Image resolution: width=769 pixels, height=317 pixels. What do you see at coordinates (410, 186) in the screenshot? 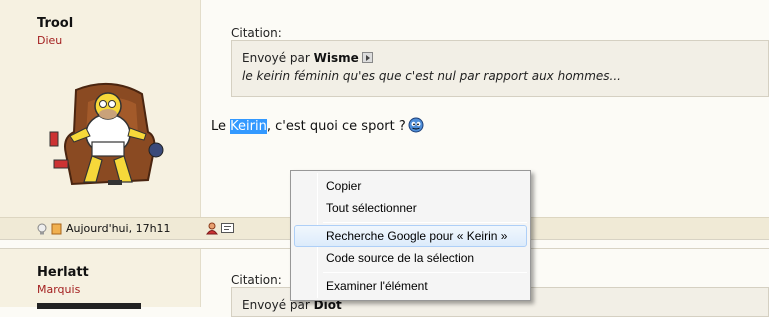
I see `menu-item-copy: Copier` at bounding box center [410, 186].